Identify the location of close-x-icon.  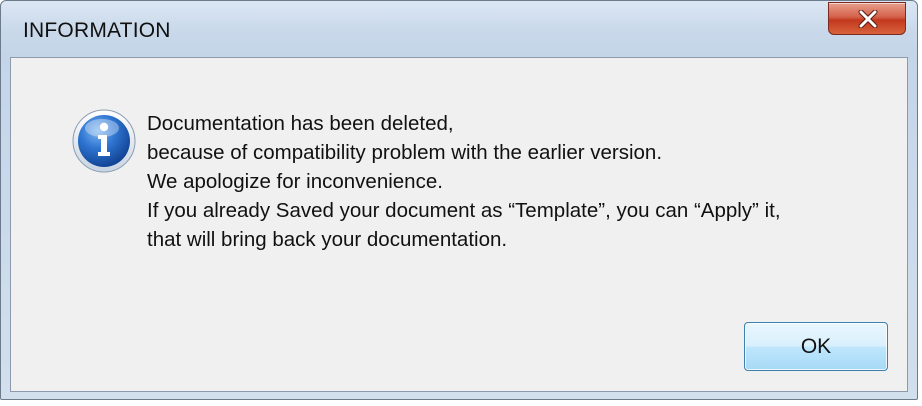
(868, 19).